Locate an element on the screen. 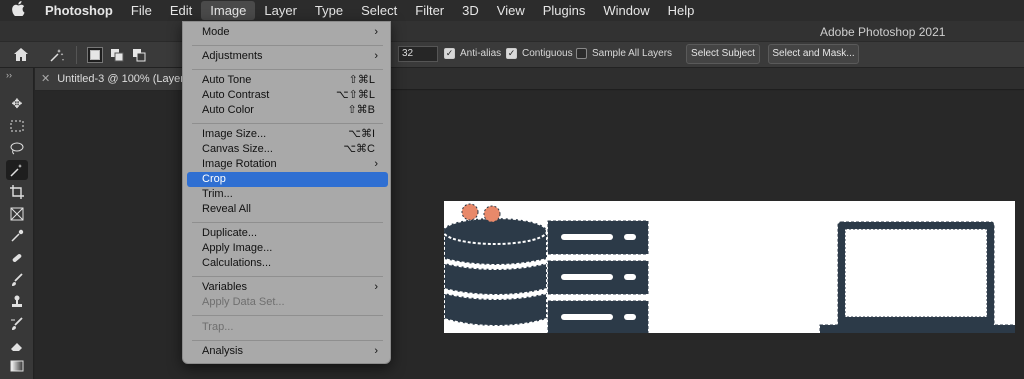 The height and width of the screenshot is (379, 1024). menu-item-analysis: Analysis › is located at coordinates (287, 351).